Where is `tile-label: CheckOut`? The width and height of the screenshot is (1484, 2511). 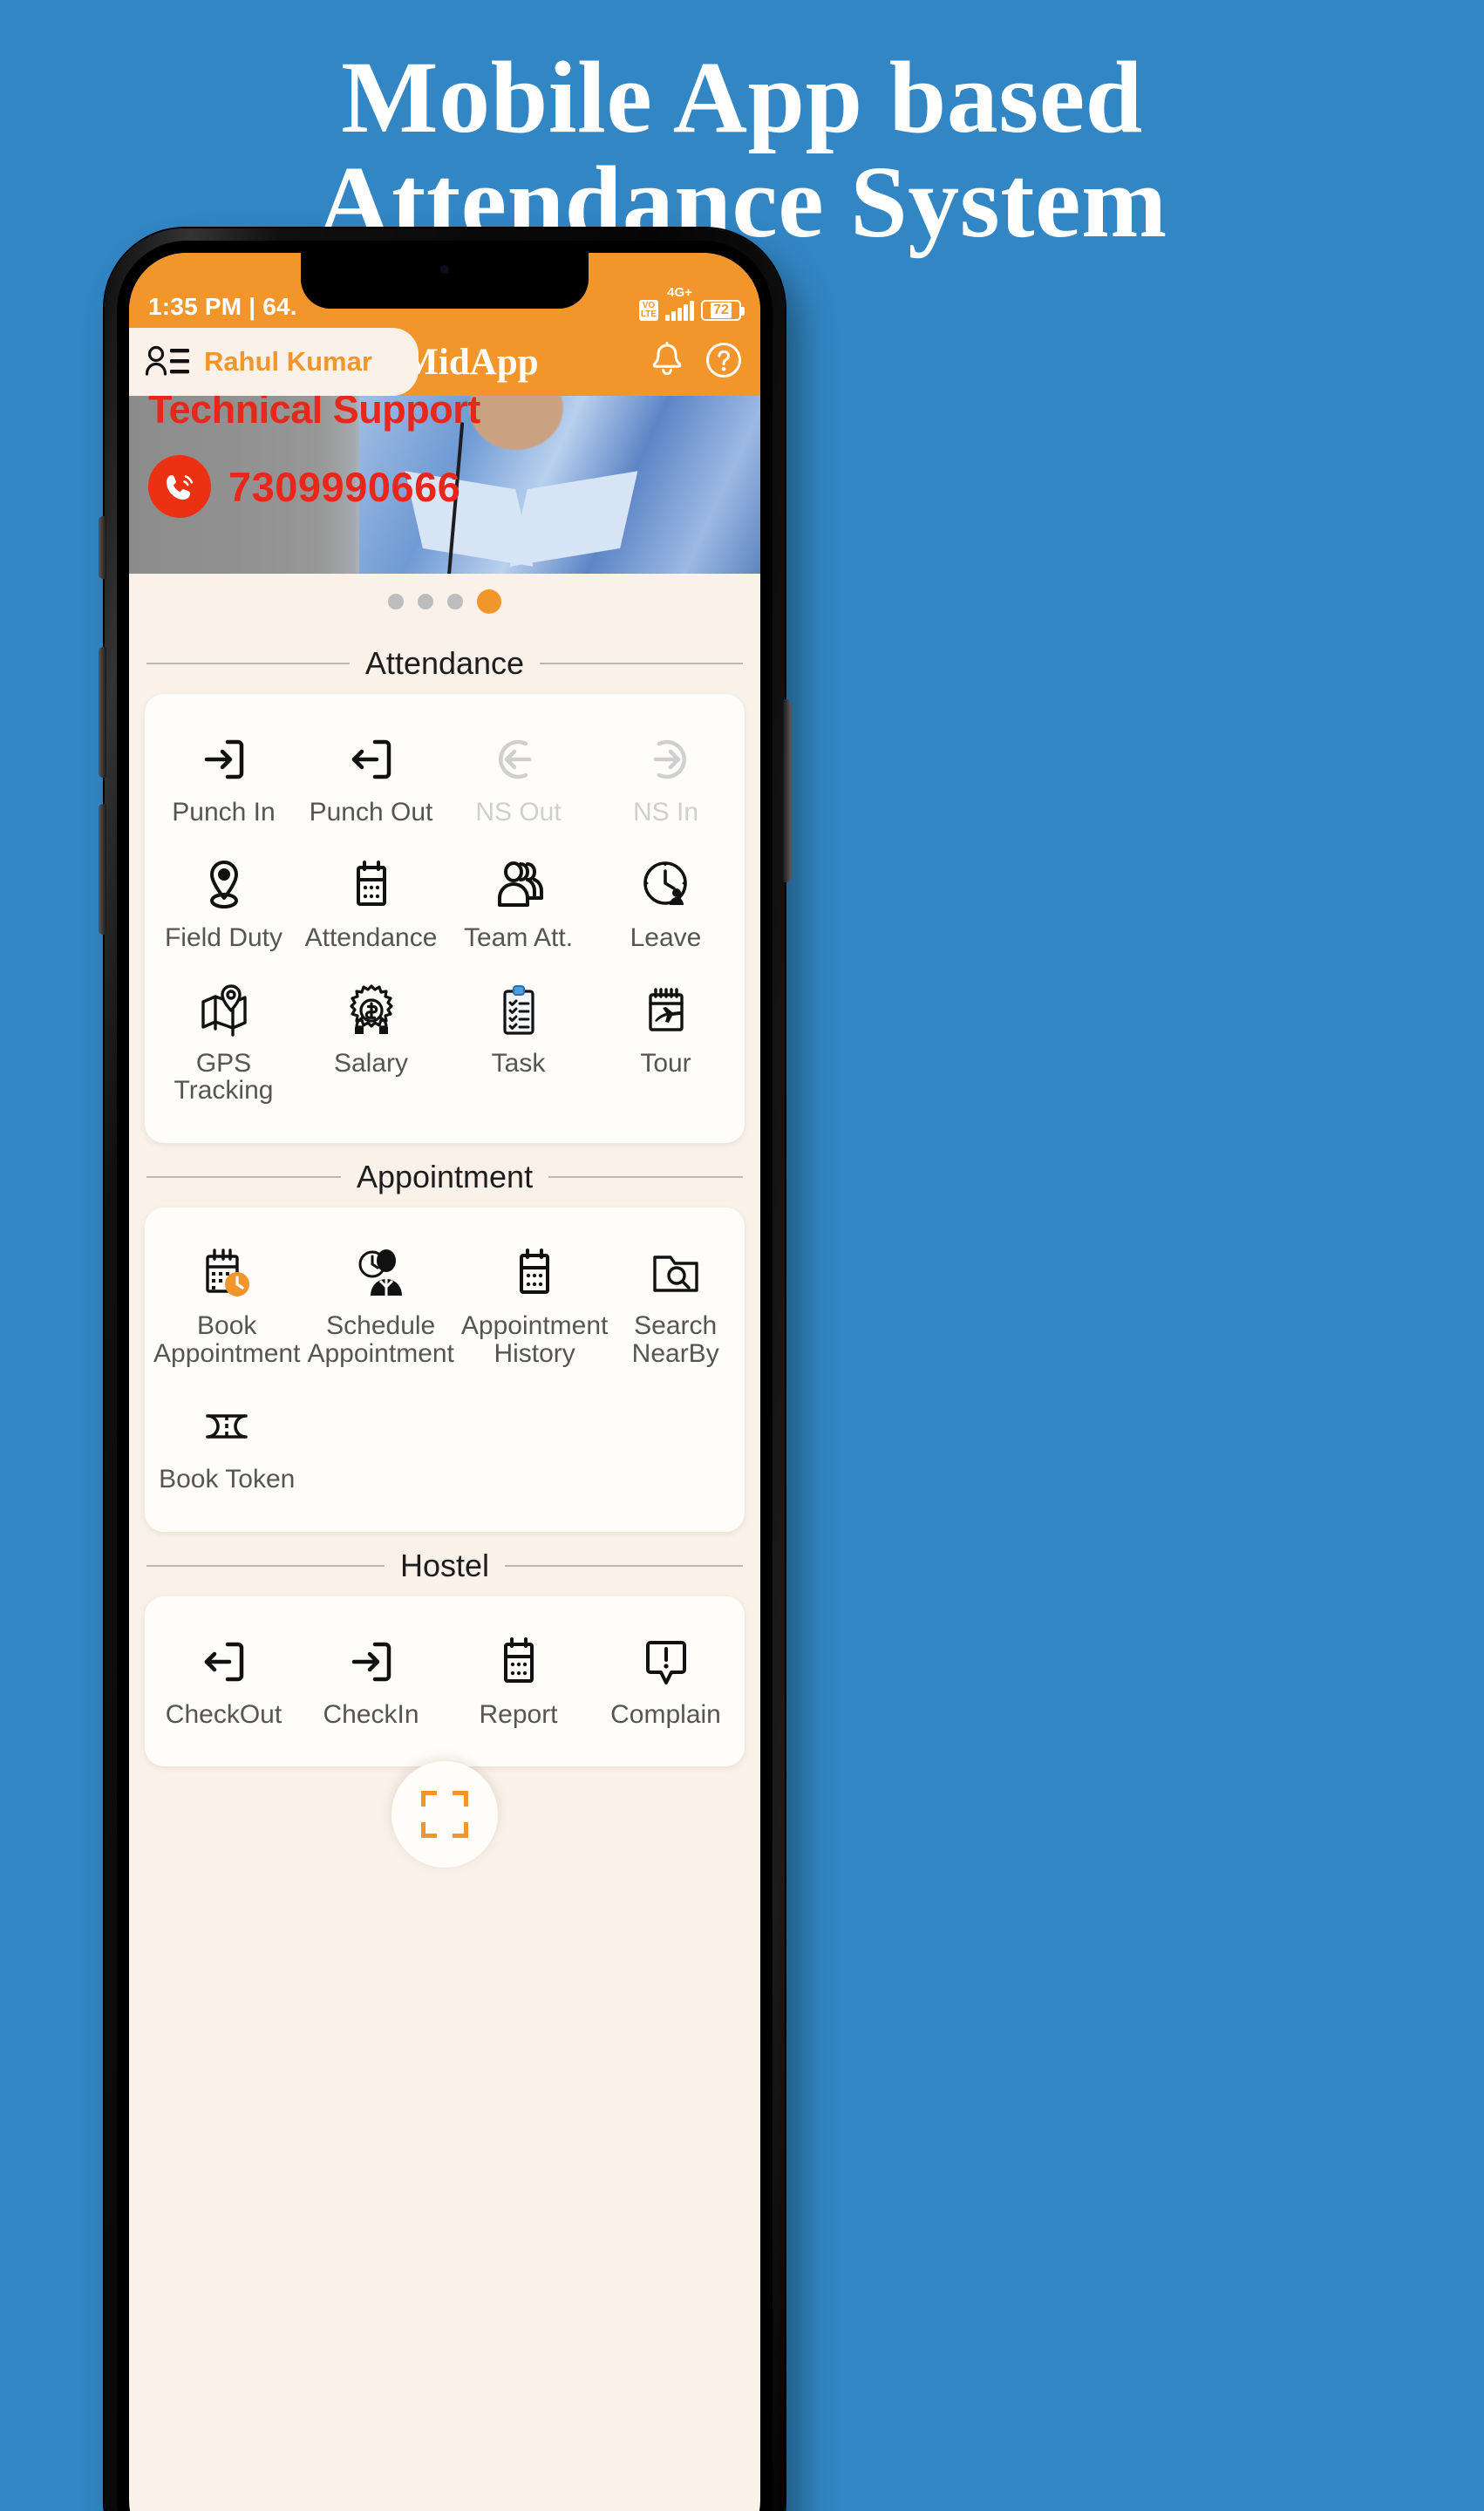
tile-label: CheckOut is located at coordinates (224, 1714).